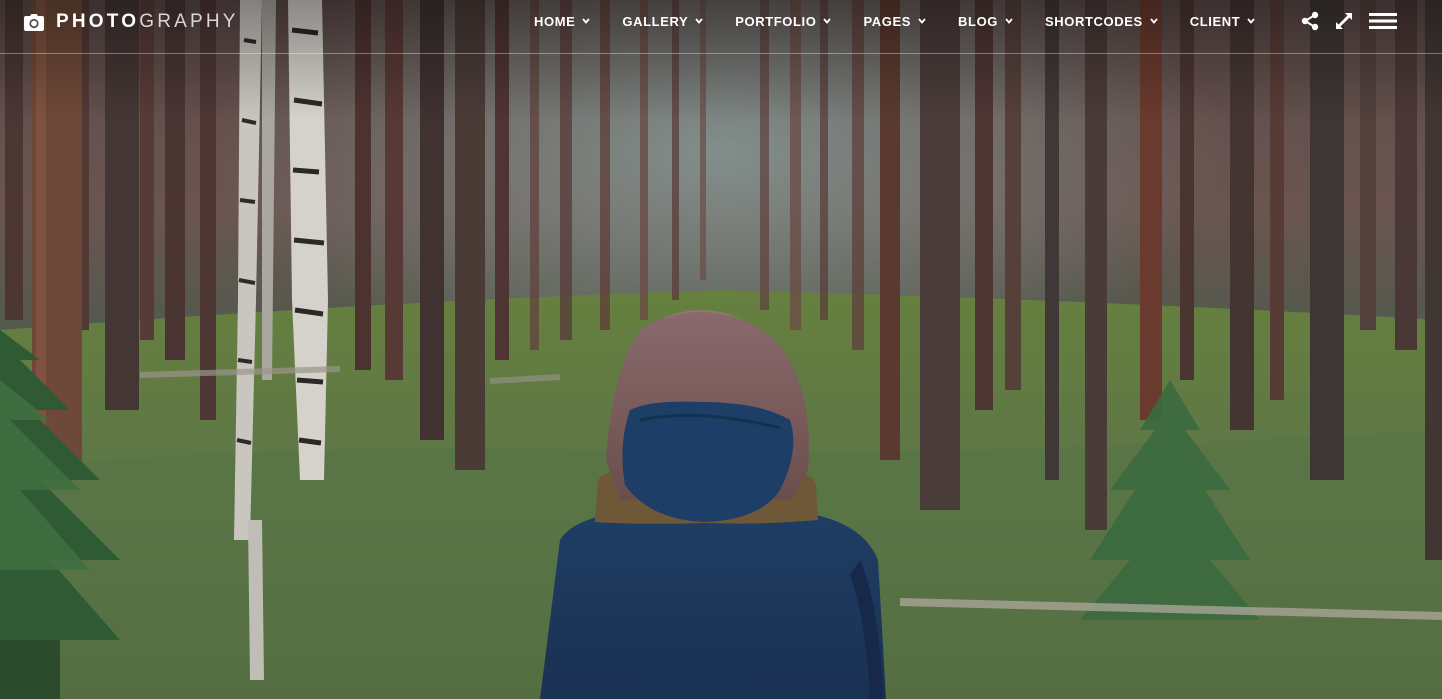 The width and height of the screenshot is (1442, 699). What do you see at coordinates (1215, 21) in the screenshot?
I see `nav-item-label: CLIENT` at bounding box center [1215, 21].